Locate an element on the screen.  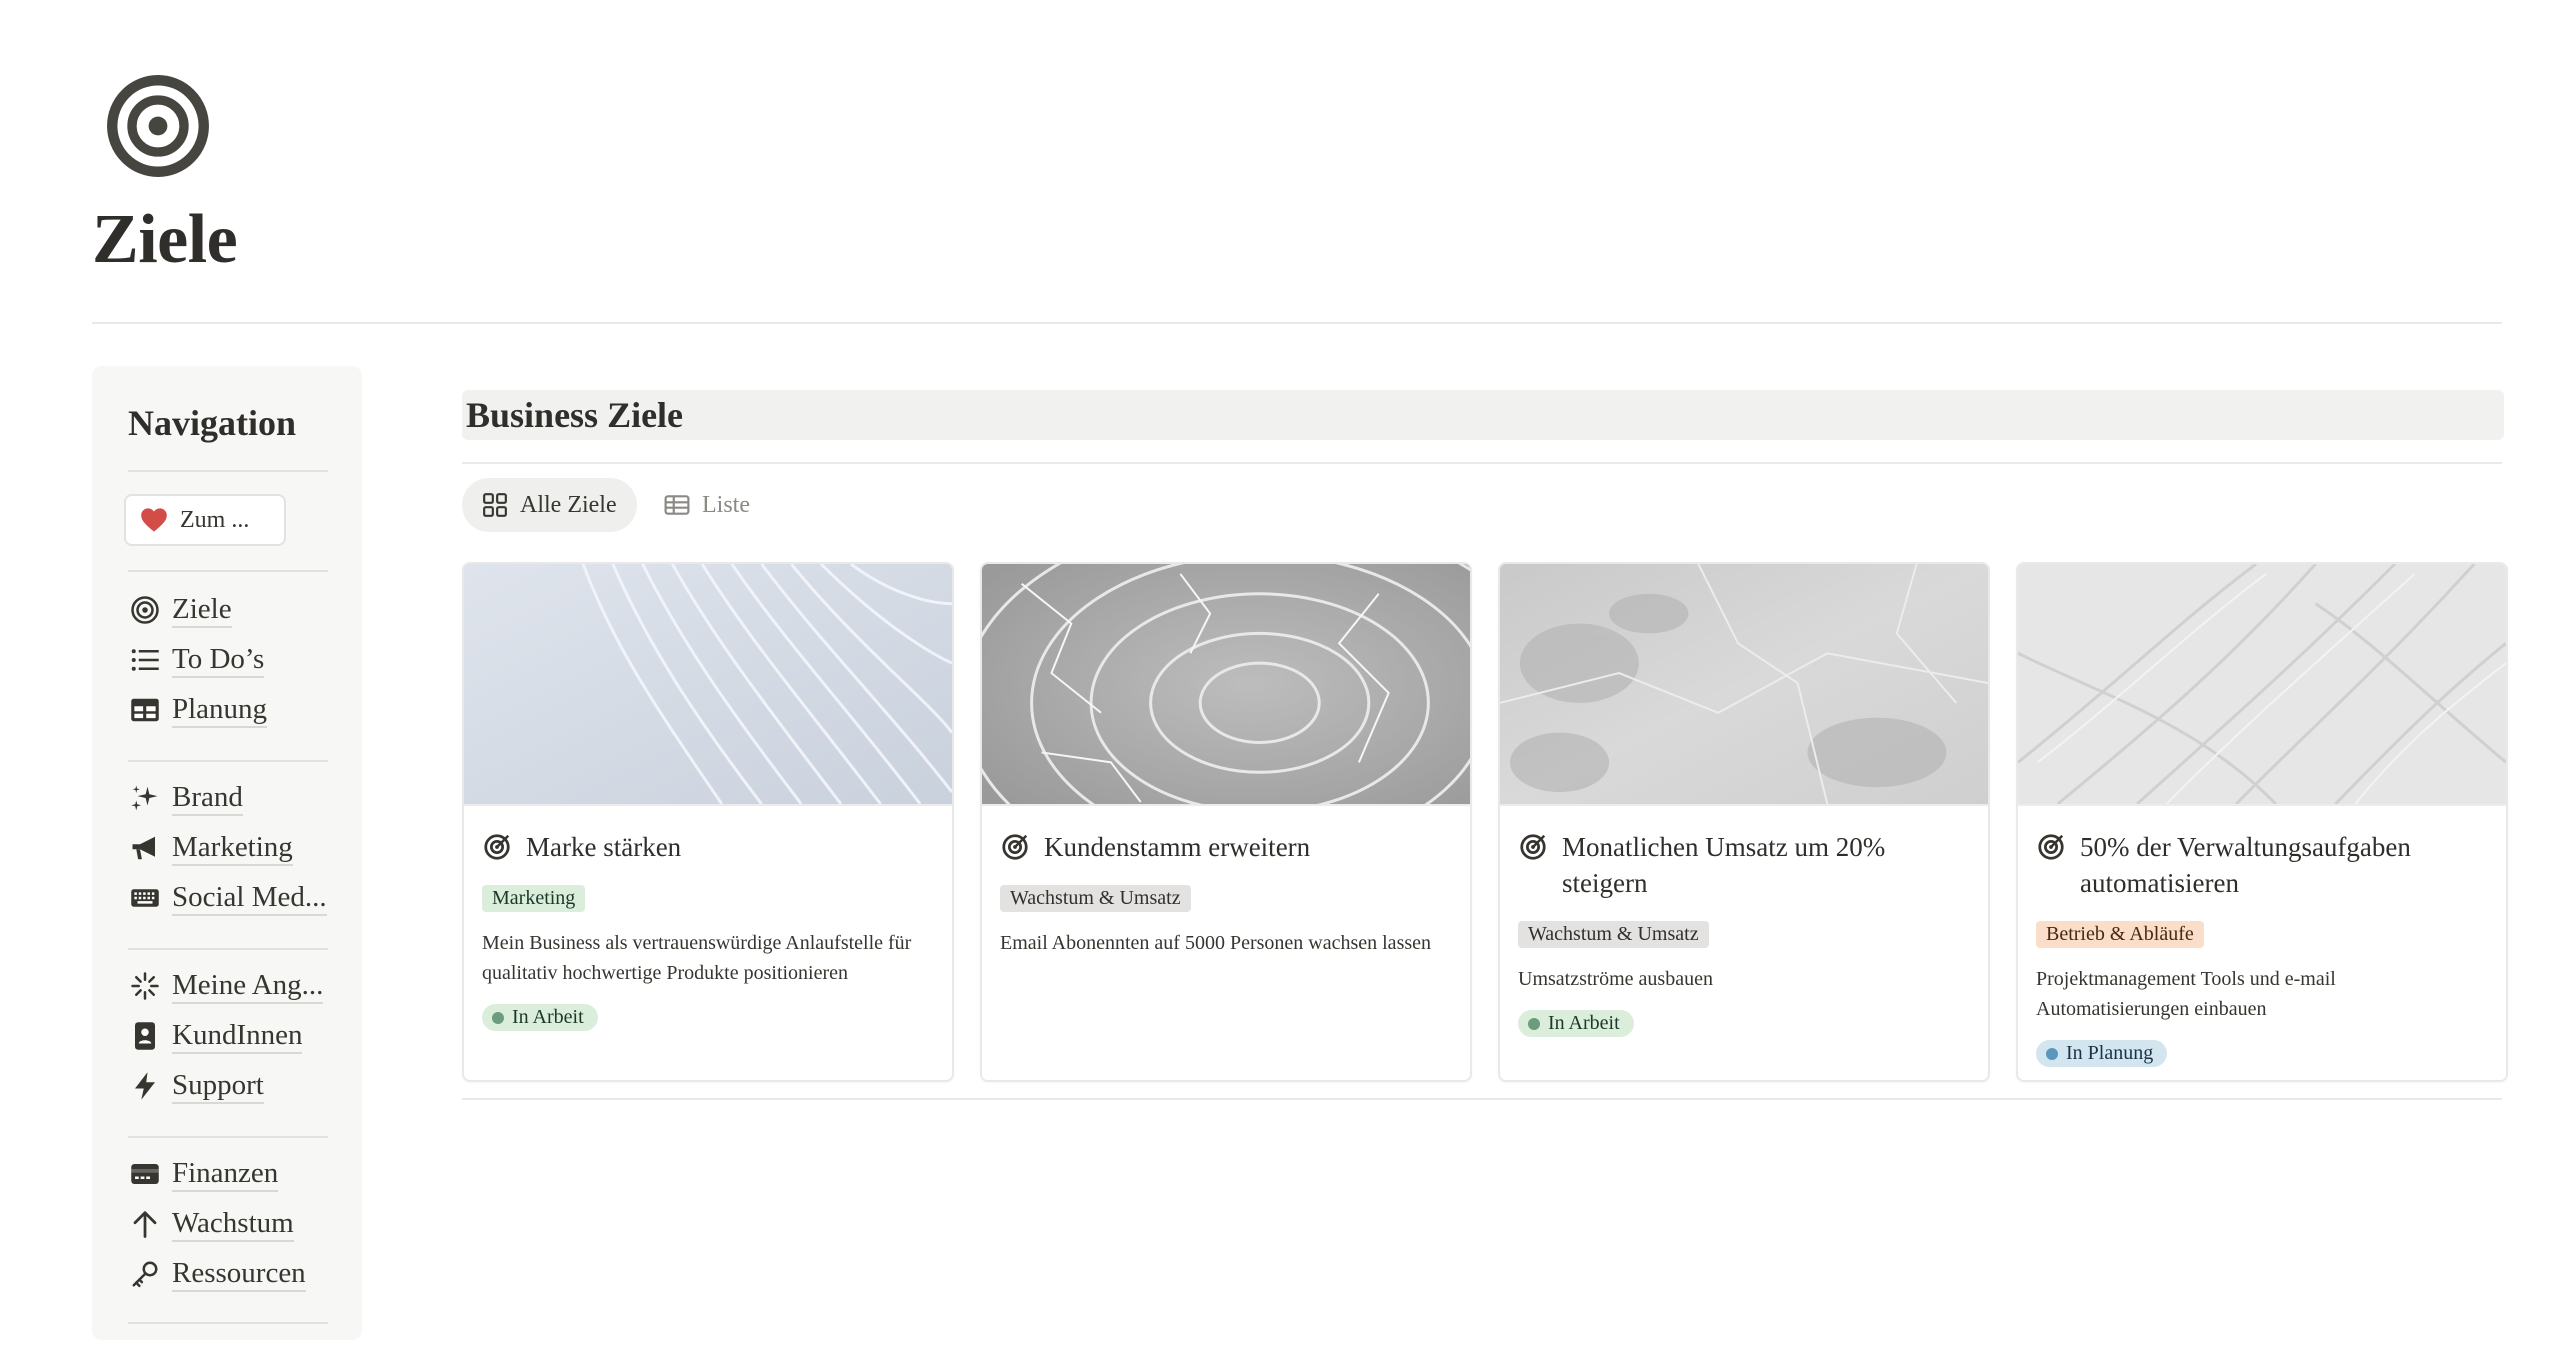
keyboard-icon is located at coordinates (145, 898).